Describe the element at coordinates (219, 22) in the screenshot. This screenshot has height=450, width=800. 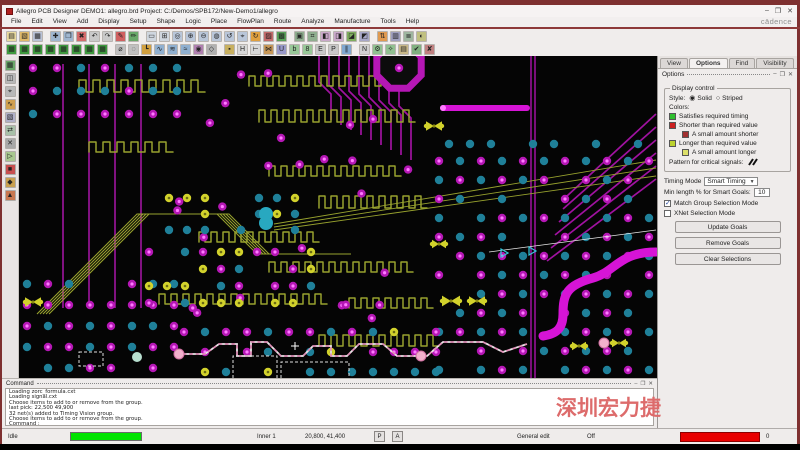
I see `menu-place: Place` at that location.